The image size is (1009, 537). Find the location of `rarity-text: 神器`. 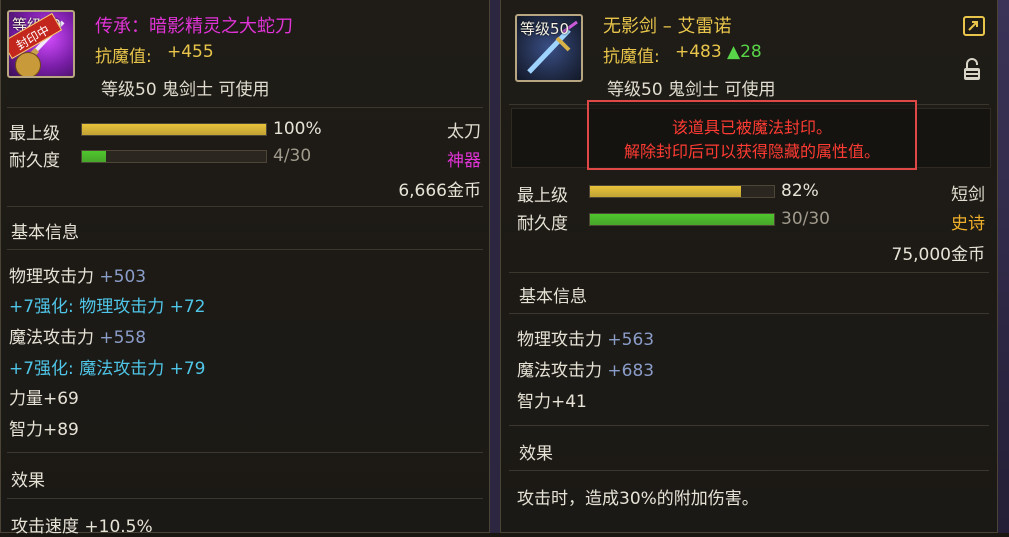

rarity-text: 神器 is located at coordinates (464, 161).